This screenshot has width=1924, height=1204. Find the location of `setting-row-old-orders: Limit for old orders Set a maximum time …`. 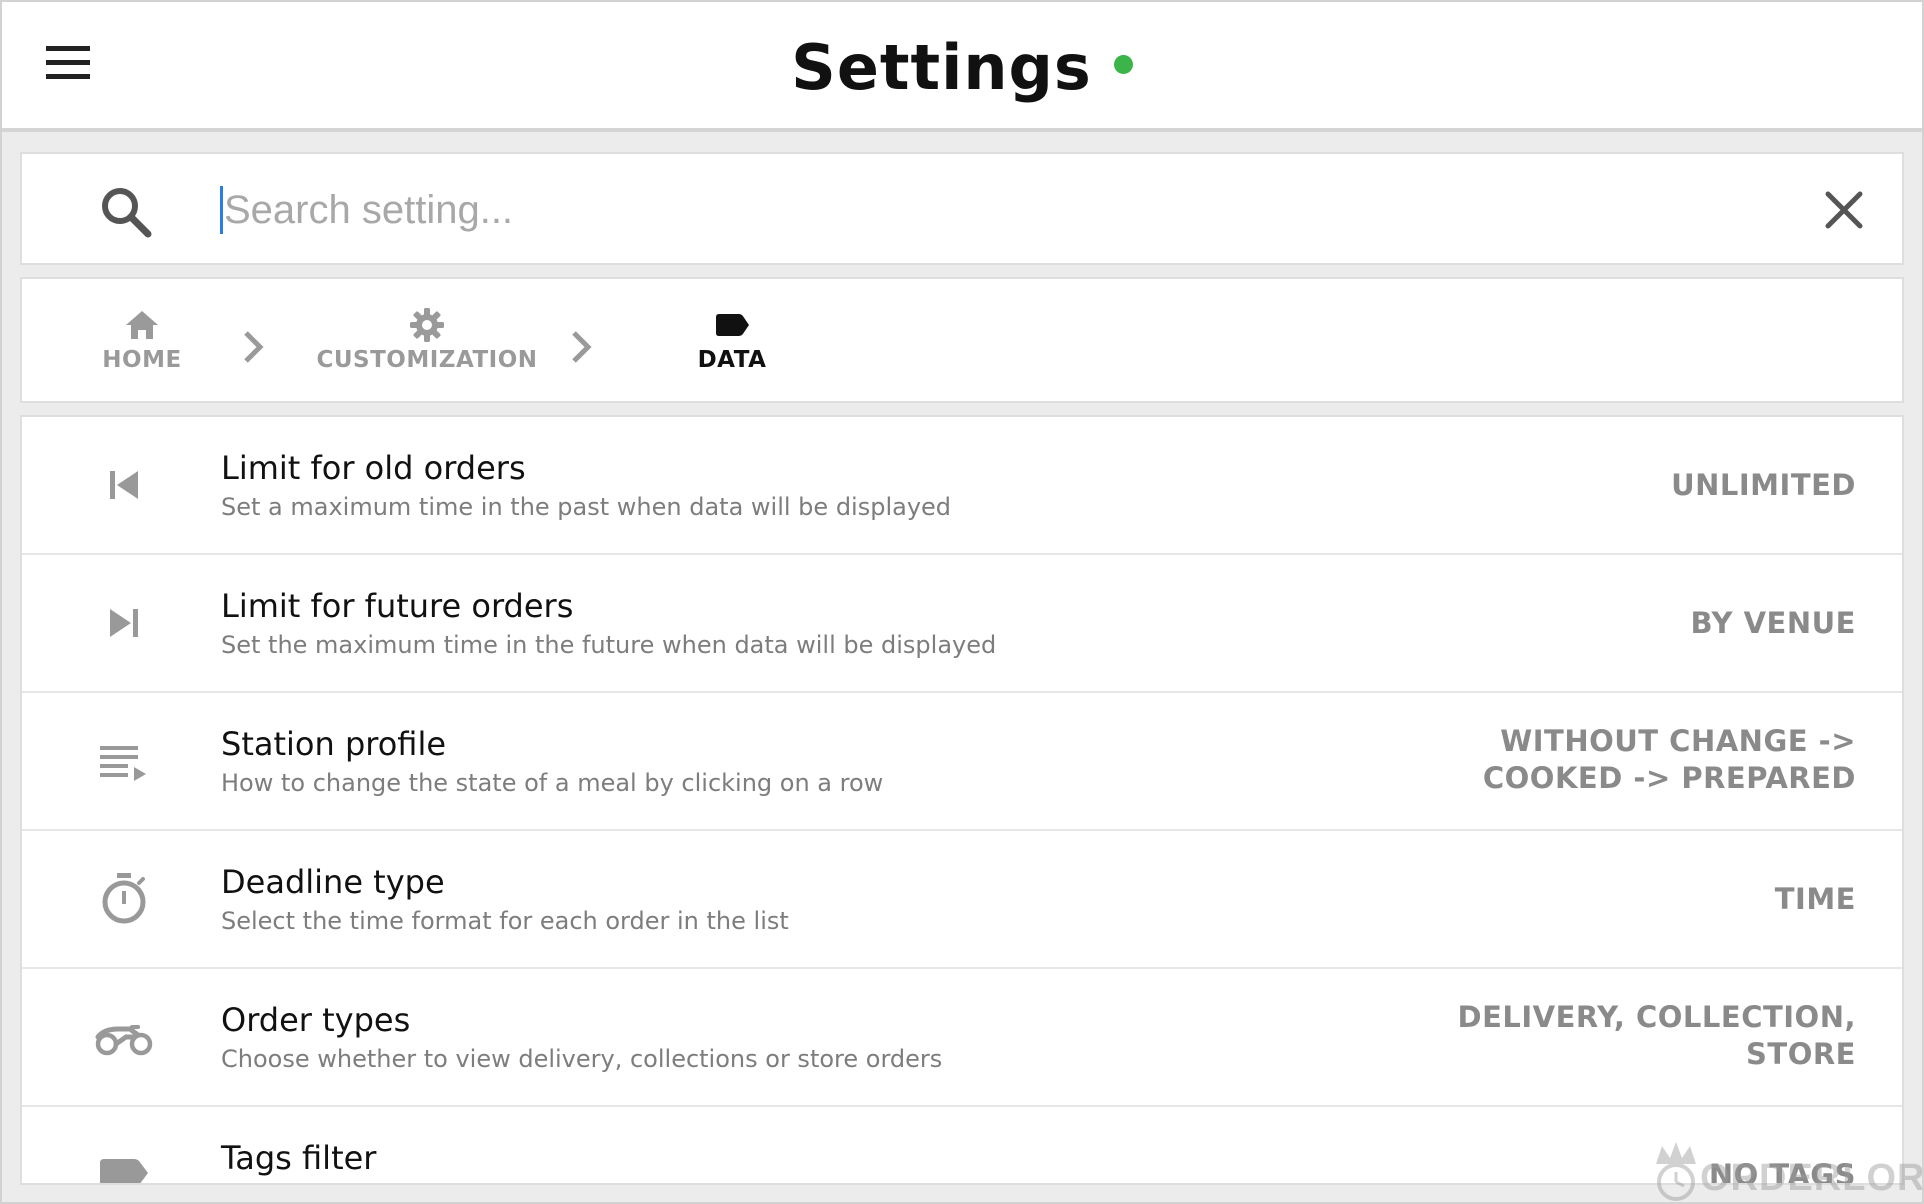

setting-row-old-orders: Limit for old orders Set a maximum time … is located at coordinates (962, 486).